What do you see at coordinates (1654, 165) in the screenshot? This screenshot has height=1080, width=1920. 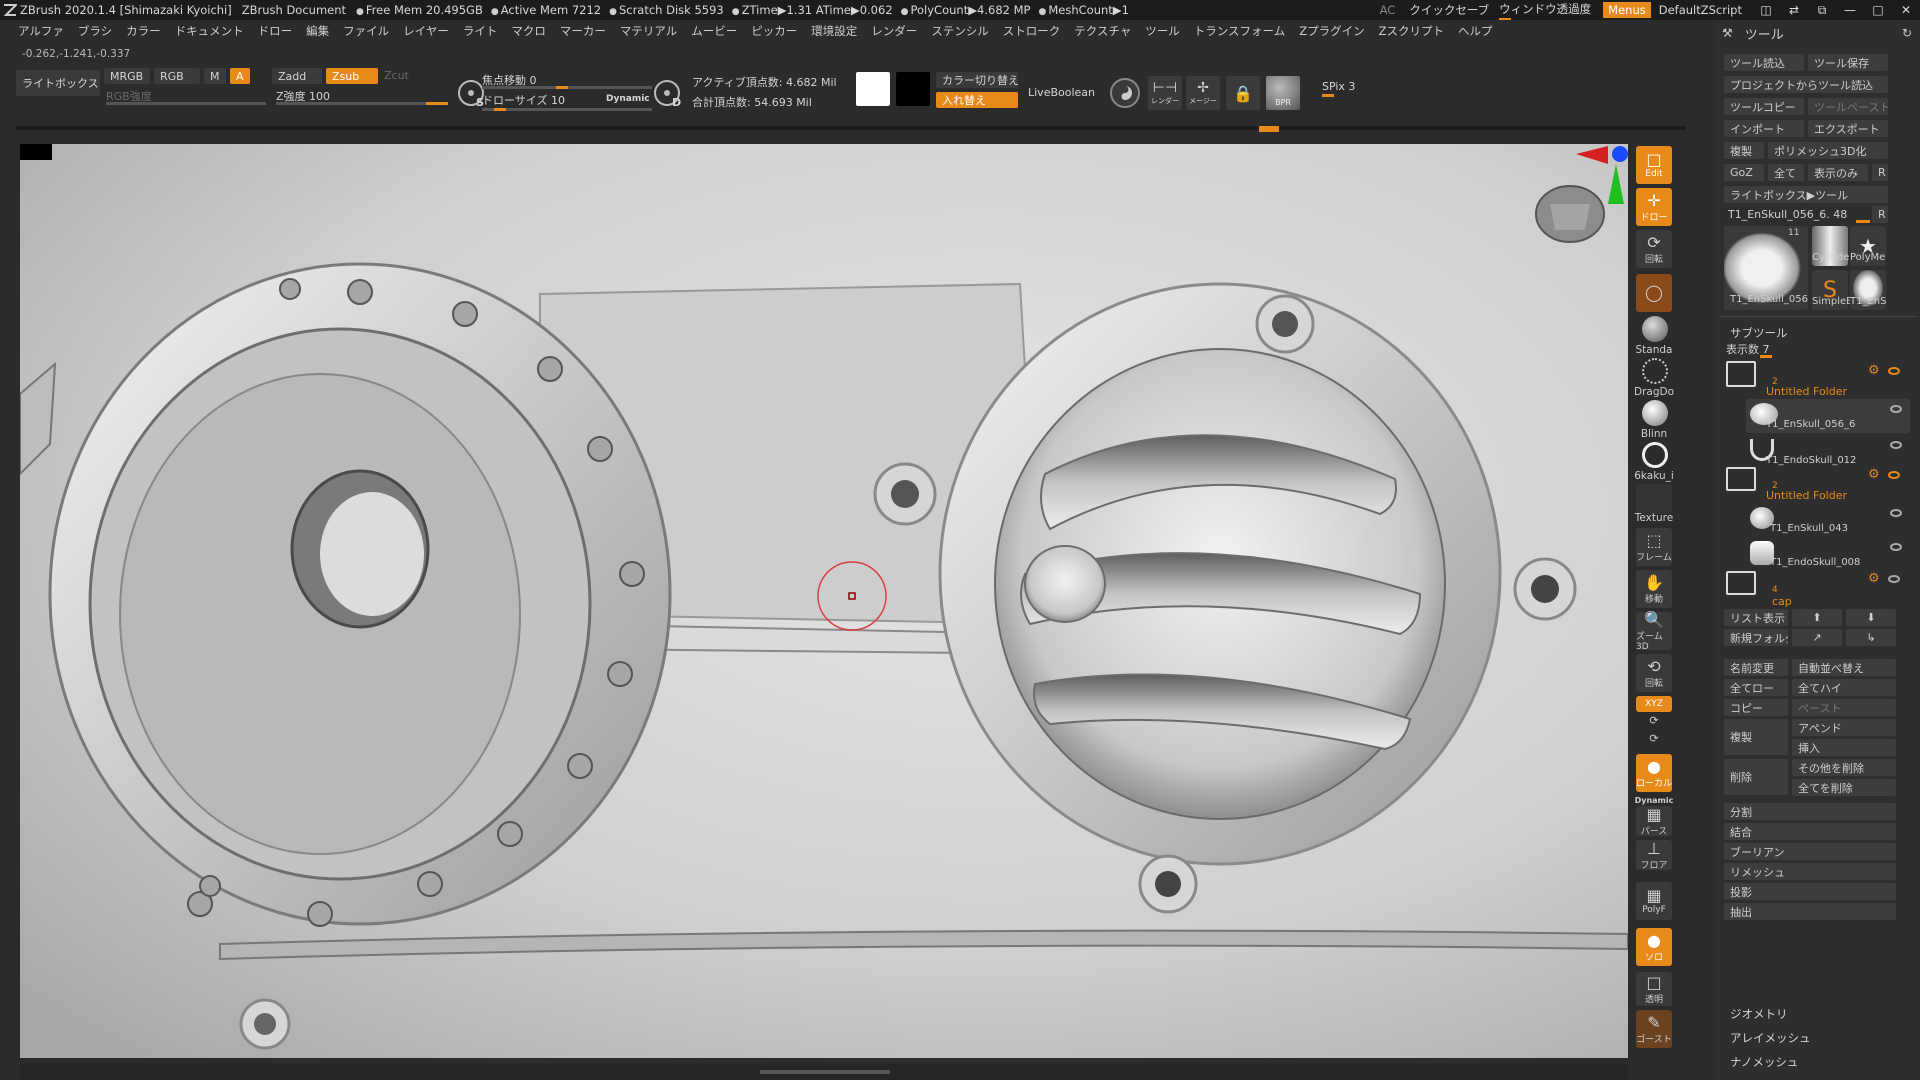 I see `edit-button: □ Edit` at bounding box center [1654, 165].